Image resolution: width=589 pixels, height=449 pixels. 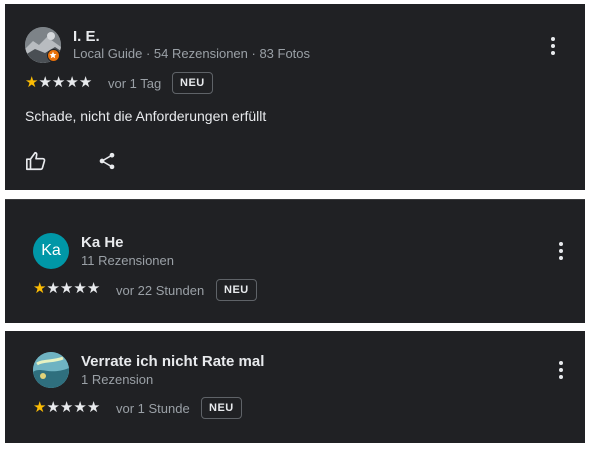 I want to click on thumbs-up-icon, so click(x=36, y=163).